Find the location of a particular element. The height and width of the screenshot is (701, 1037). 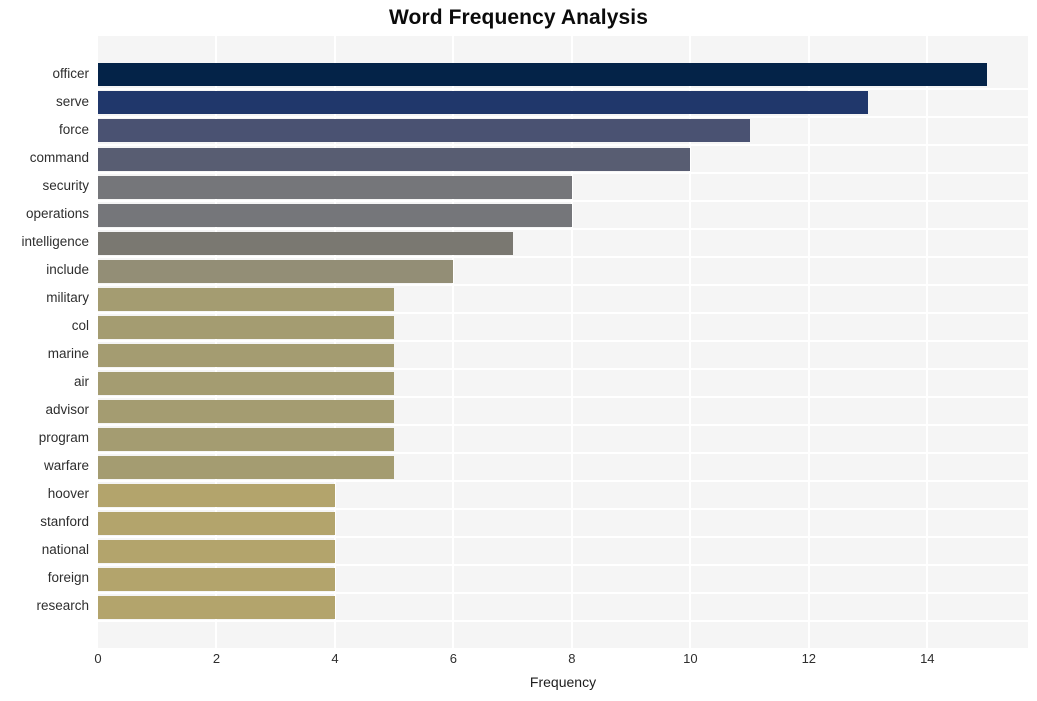

y-axis-tick-label: military is located at coordinates (67, 298).